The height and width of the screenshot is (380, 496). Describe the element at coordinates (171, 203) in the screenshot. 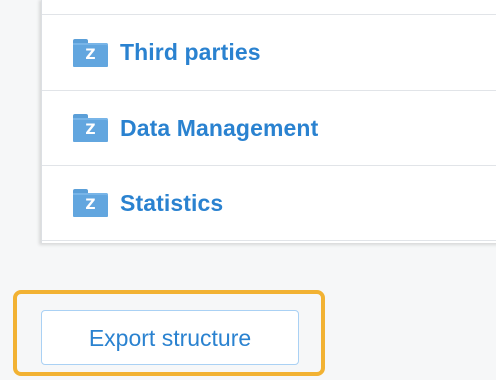

I see `tree-item-label: Statistics` at that location.